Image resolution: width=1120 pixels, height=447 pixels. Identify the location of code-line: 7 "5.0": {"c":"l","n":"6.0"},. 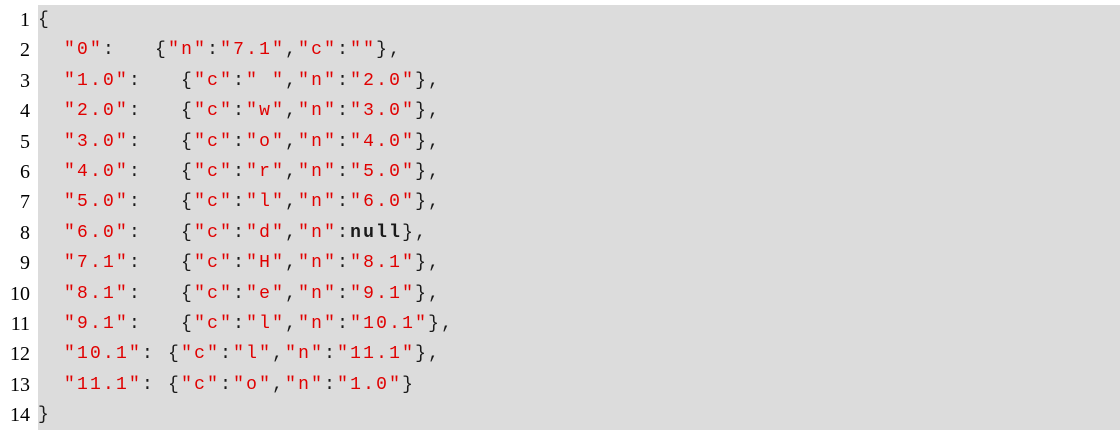
(560, 202).